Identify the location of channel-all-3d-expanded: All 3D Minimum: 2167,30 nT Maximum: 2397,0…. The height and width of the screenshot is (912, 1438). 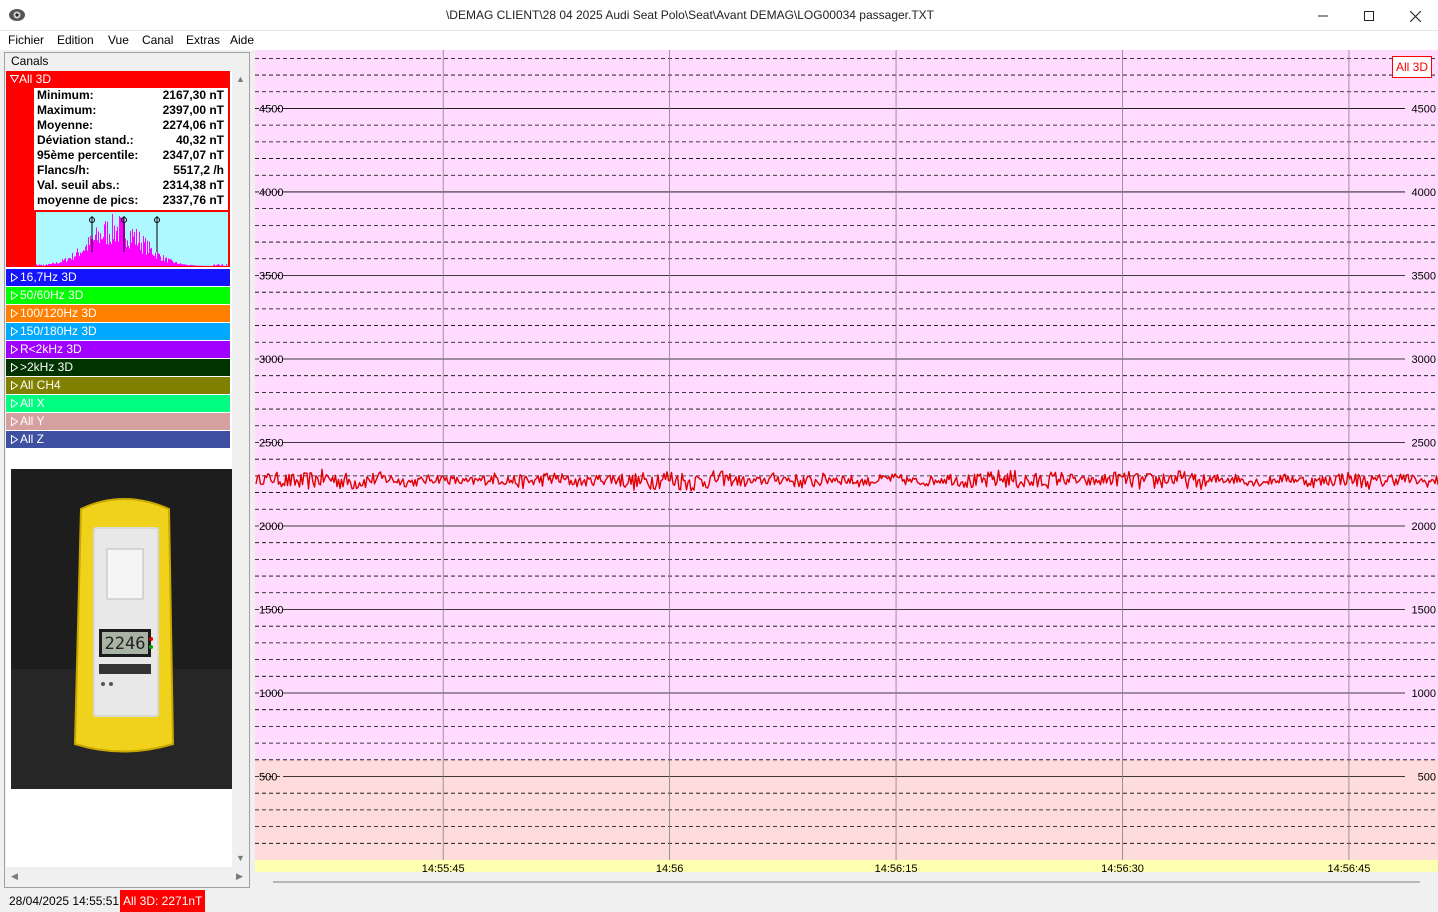
(118, 169).